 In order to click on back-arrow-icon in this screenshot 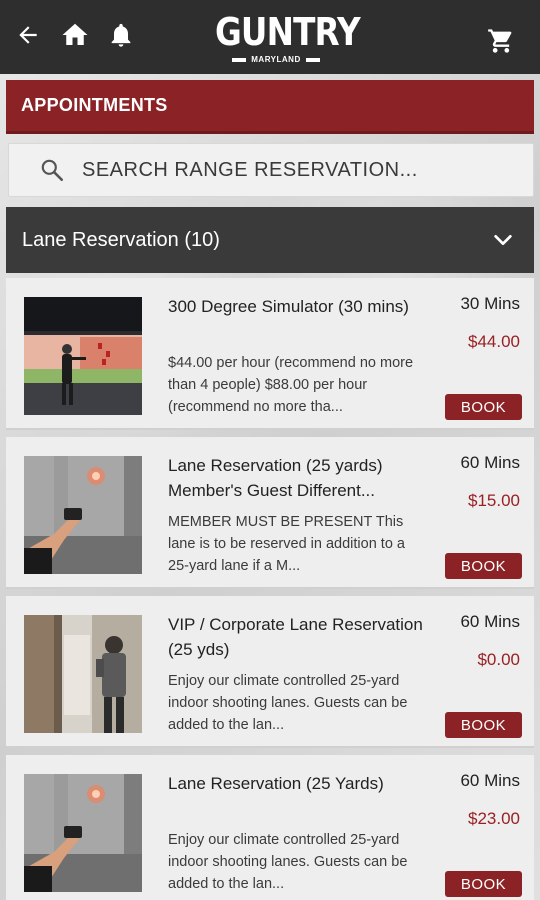, I will do `click(28, 35)`.